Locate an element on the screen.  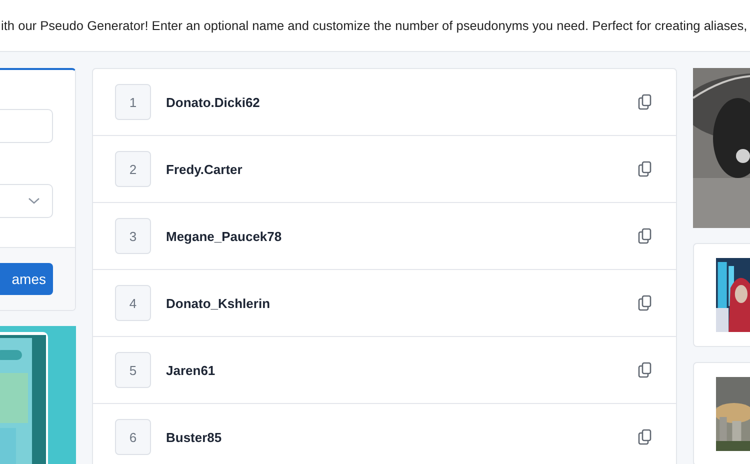
row-number: 2 is located at coordinates (133, 169).